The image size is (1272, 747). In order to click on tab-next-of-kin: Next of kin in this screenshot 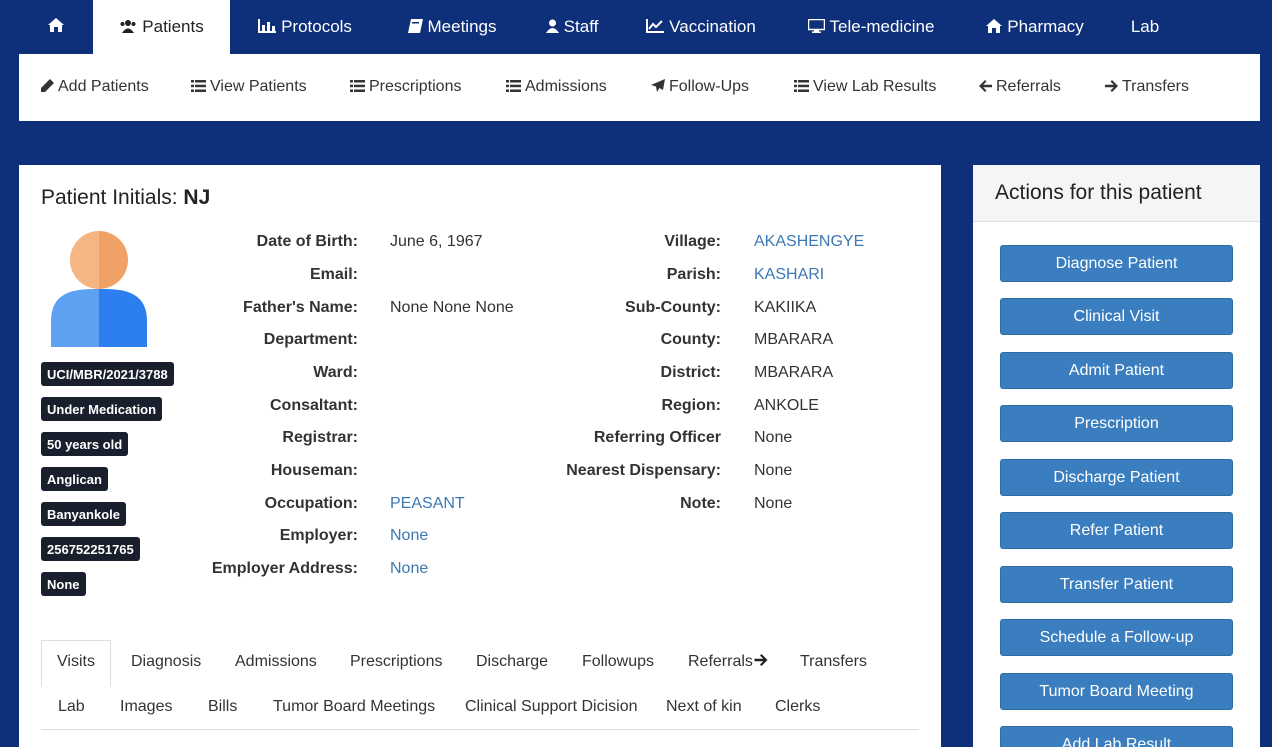, I will do `click(704, 707)`.